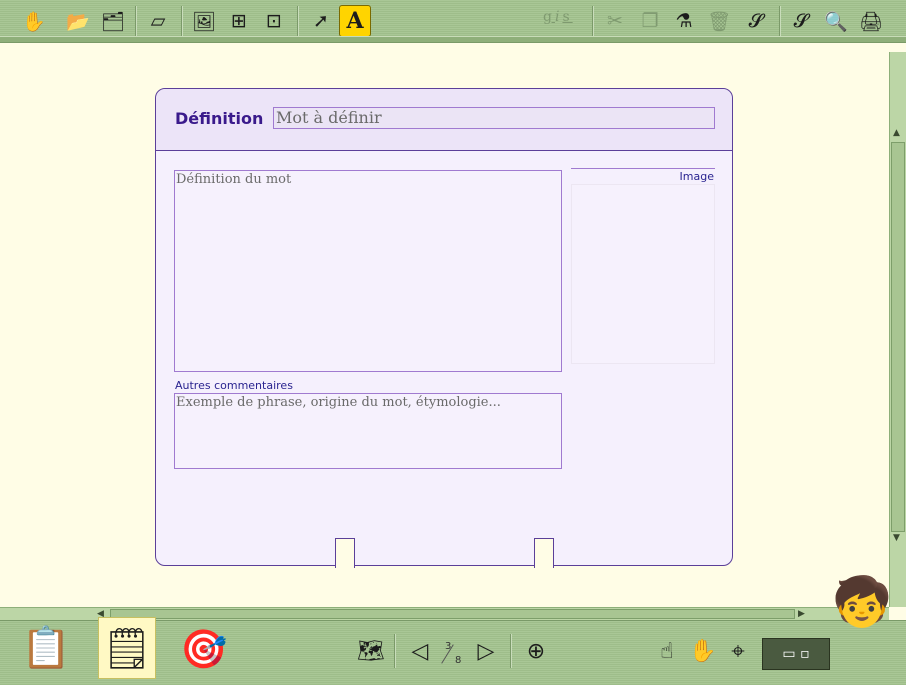  What do you see at coordinates (113, 21) in the screenshot?
I see `folder-menu-icon: 🗂` at bounding box center [113, 21].